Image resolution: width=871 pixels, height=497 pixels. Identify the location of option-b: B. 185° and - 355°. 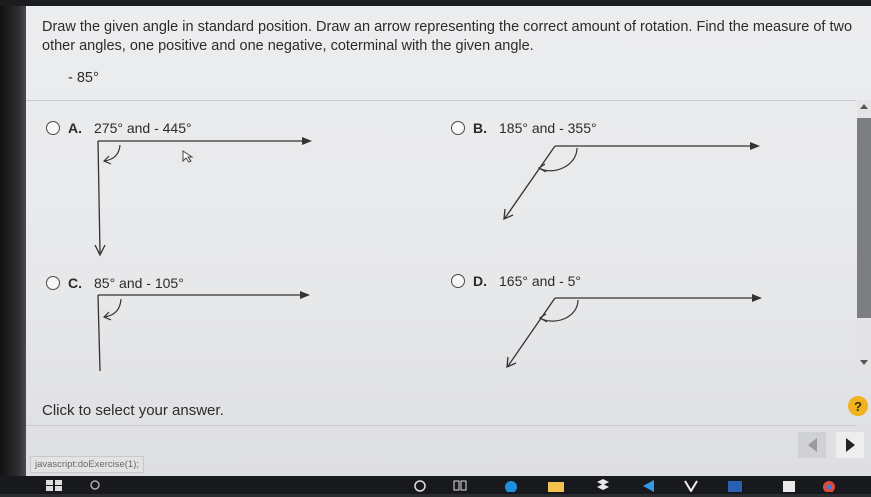
(524, 128).